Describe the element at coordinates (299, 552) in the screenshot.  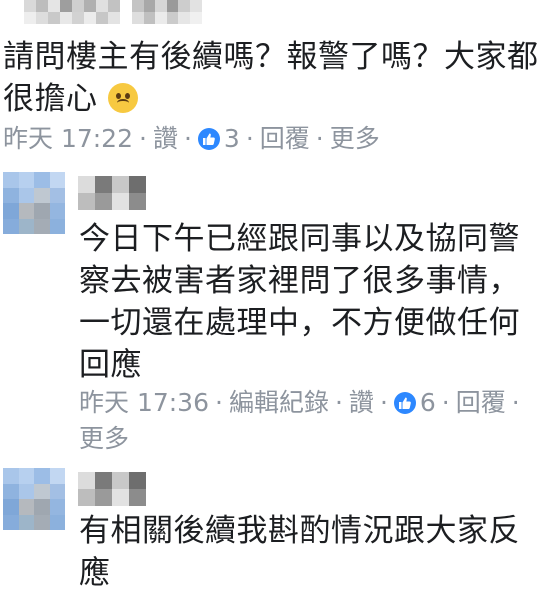
I see `reply-text: 有相關後續我斟酌情況跟大家反 應` at that location.